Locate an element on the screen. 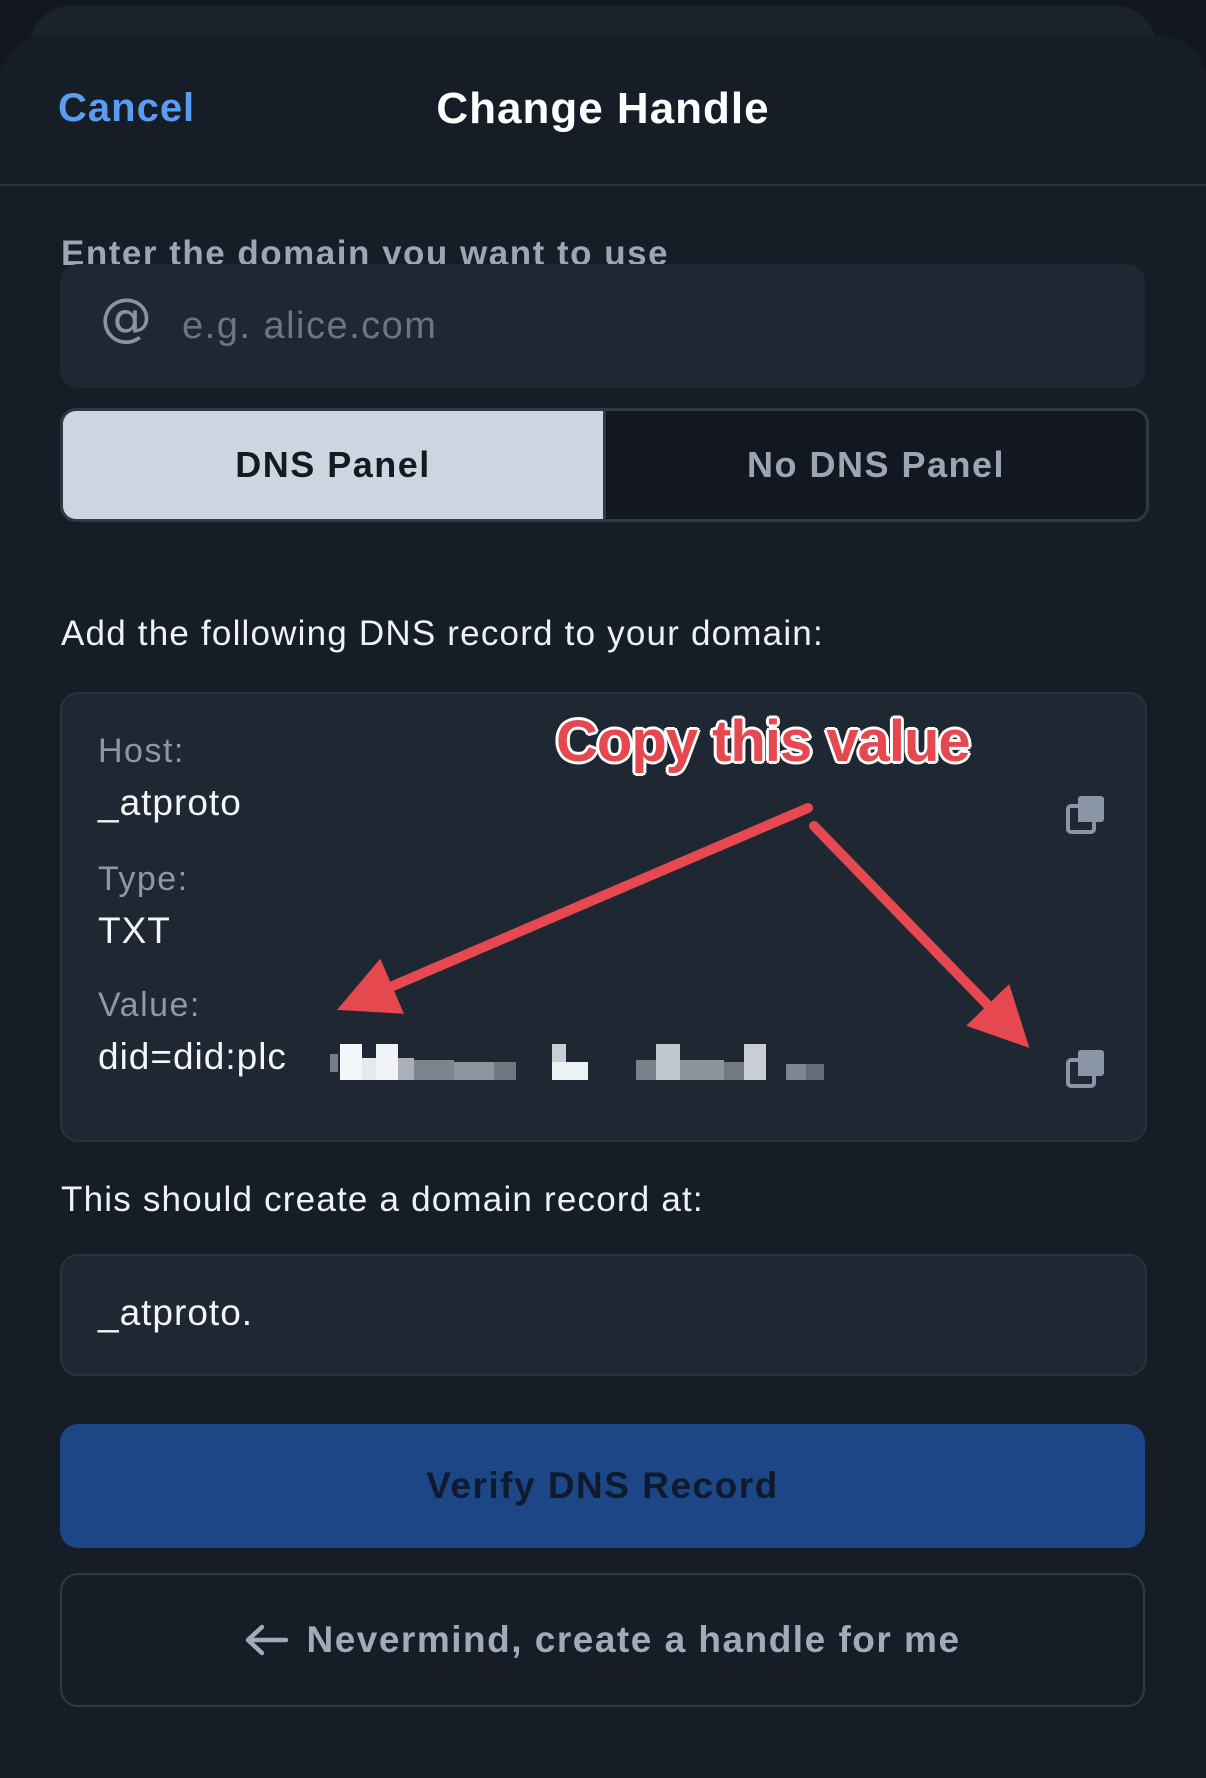  arrow-left-icon is located at coordinates (267, 1640).